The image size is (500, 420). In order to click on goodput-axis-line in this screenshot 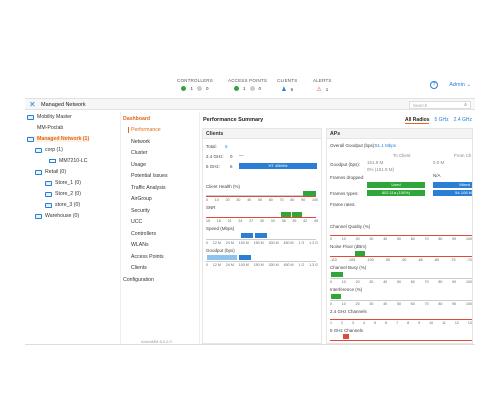, I will do `click(261, 261)`.